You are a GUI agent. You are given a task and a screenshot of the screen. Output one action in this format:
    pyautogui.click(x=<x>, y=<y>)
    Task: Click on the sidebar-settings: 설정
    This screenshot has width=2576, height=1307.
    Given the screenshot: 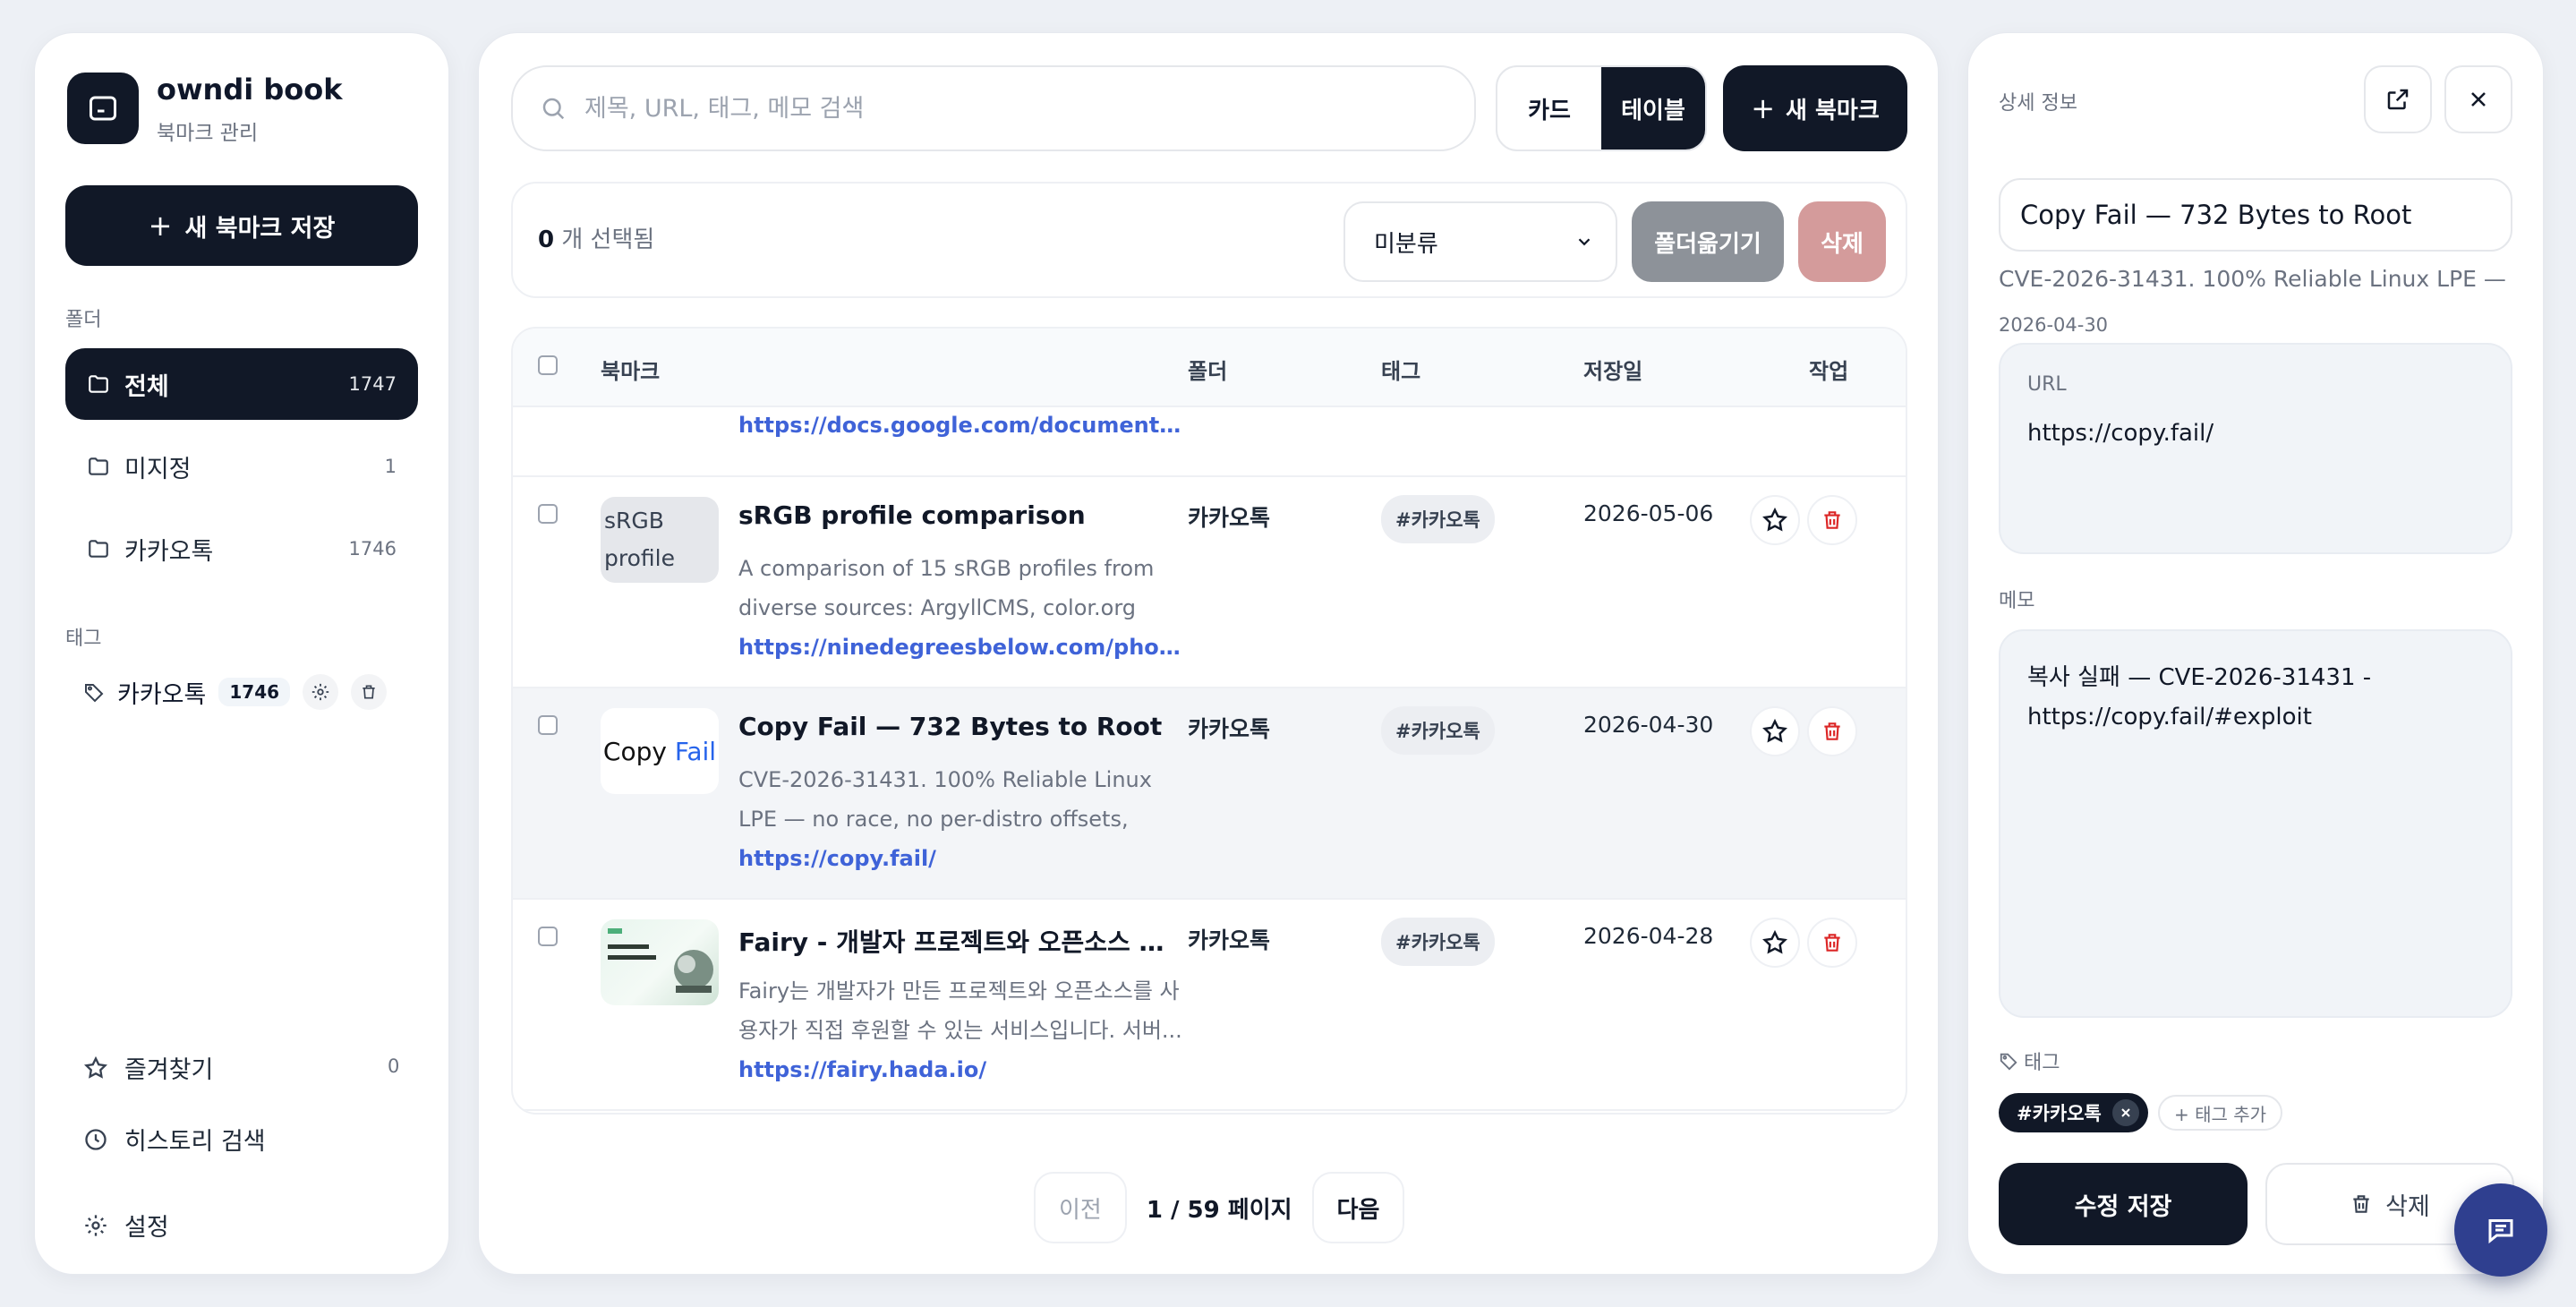 What is the action you would take?
    pyautogui.click(x=126, y=1225)
    